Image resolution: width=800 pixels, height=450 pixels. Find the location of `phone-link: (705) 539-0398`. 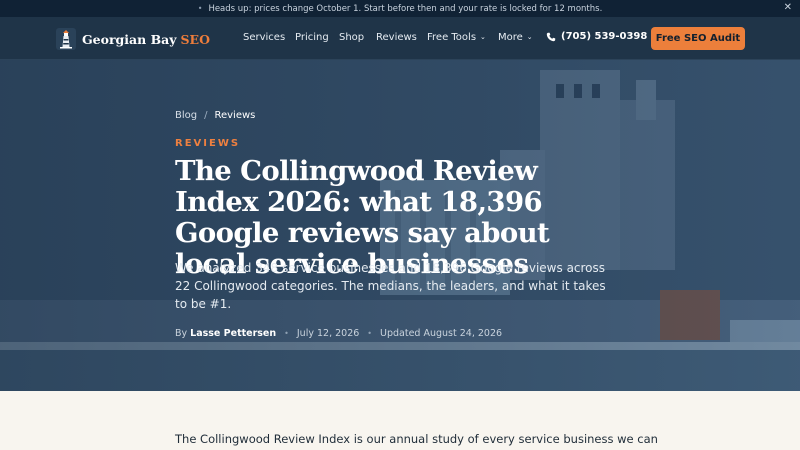

phone-link: (705) 539-0398 is located at coordinates (596, 36).